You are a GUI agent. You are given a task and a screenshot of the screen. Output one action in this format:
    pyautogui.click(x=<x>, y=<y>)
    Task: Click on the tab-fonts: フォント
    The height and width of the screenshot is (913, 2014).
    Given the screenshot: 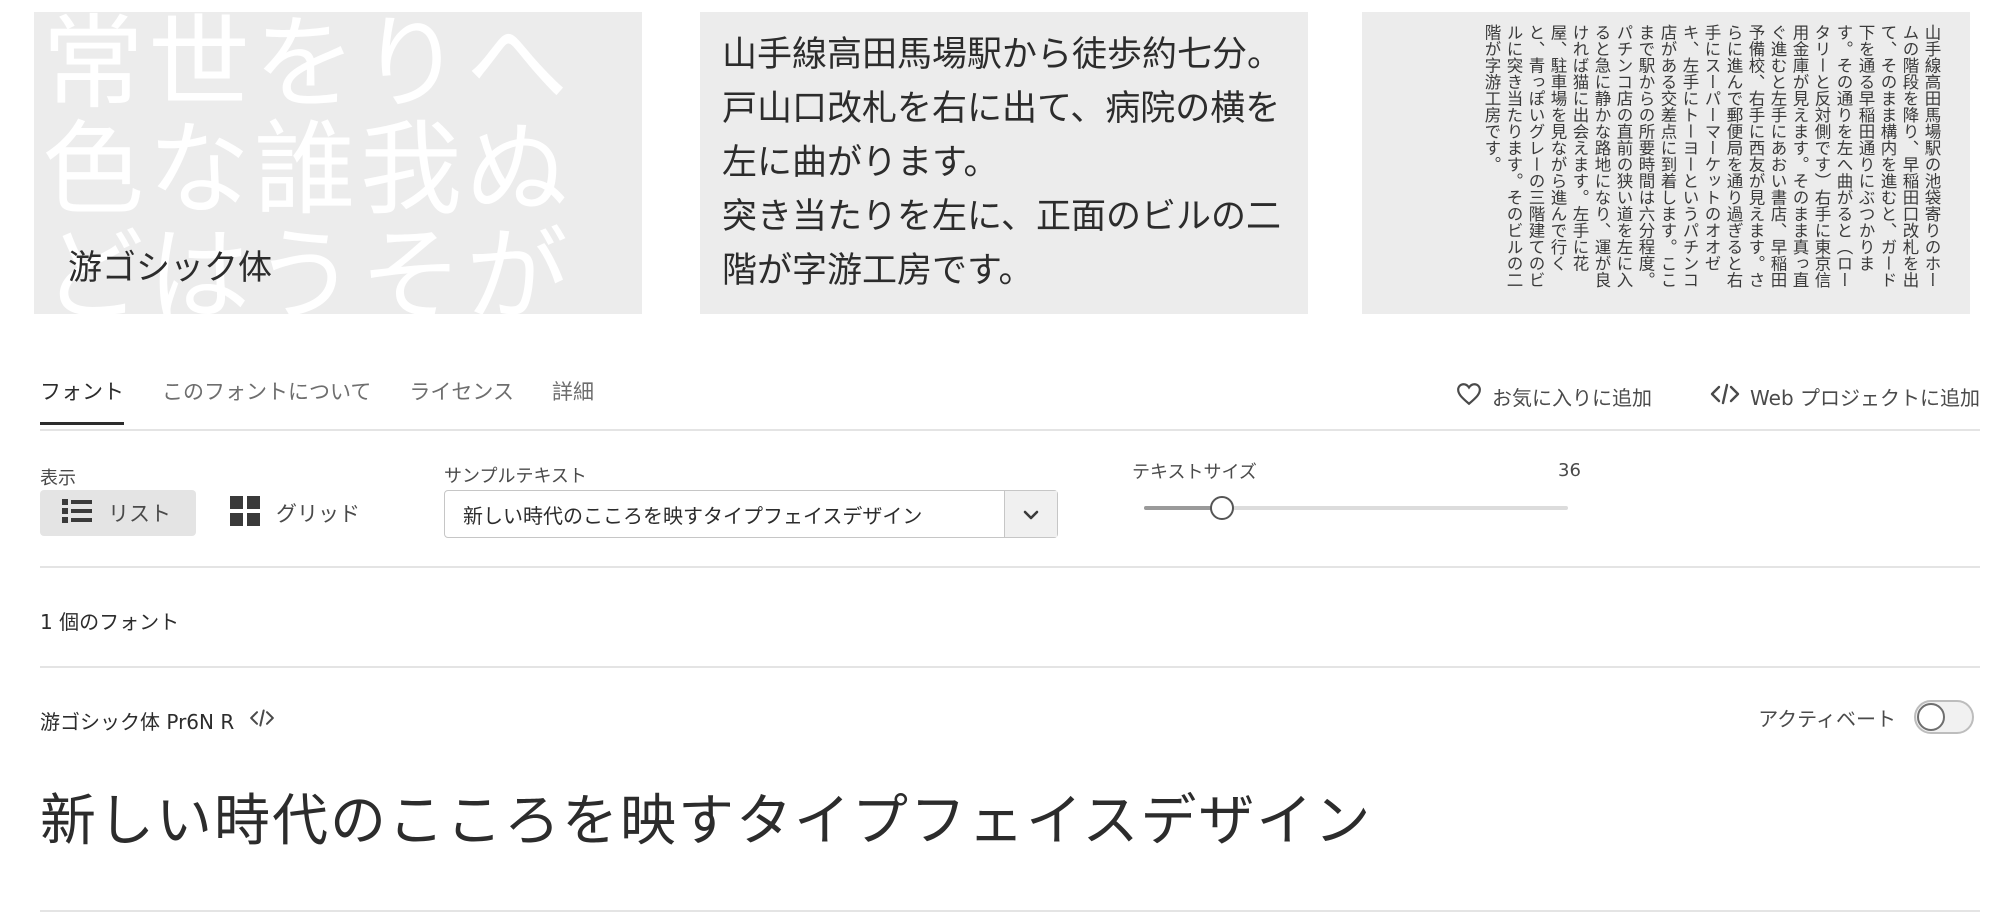 What is the action you would take?
    pyautogui.click(x=82, y=400)
    